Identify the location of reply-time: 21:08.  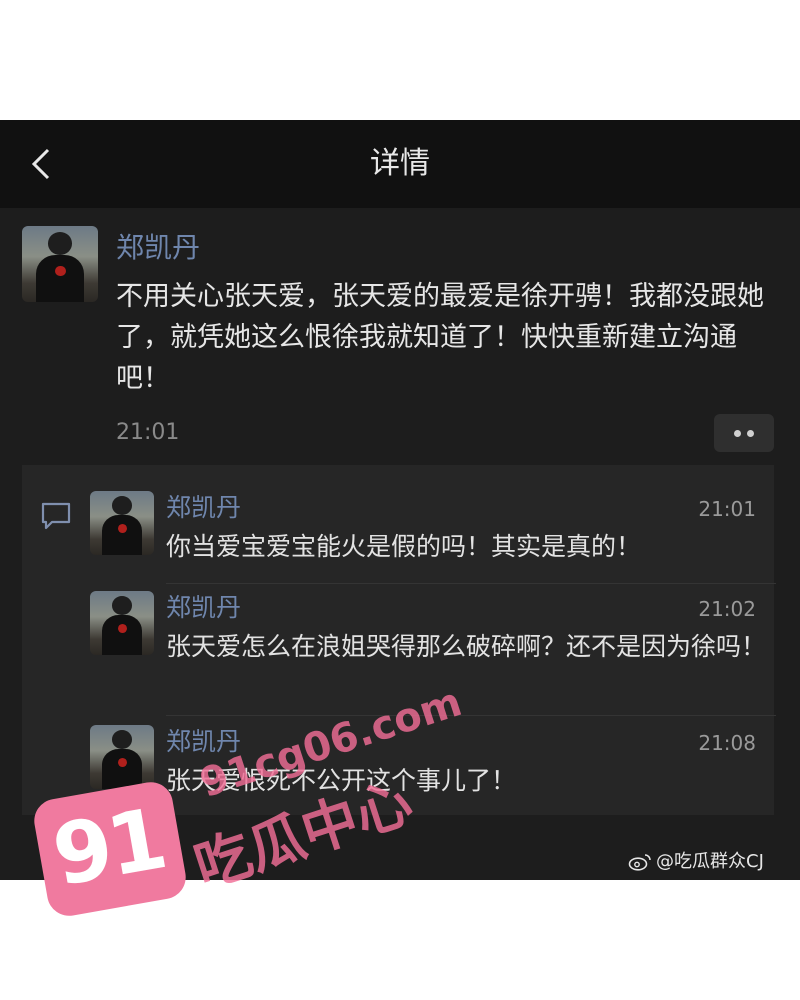
(727, 743).